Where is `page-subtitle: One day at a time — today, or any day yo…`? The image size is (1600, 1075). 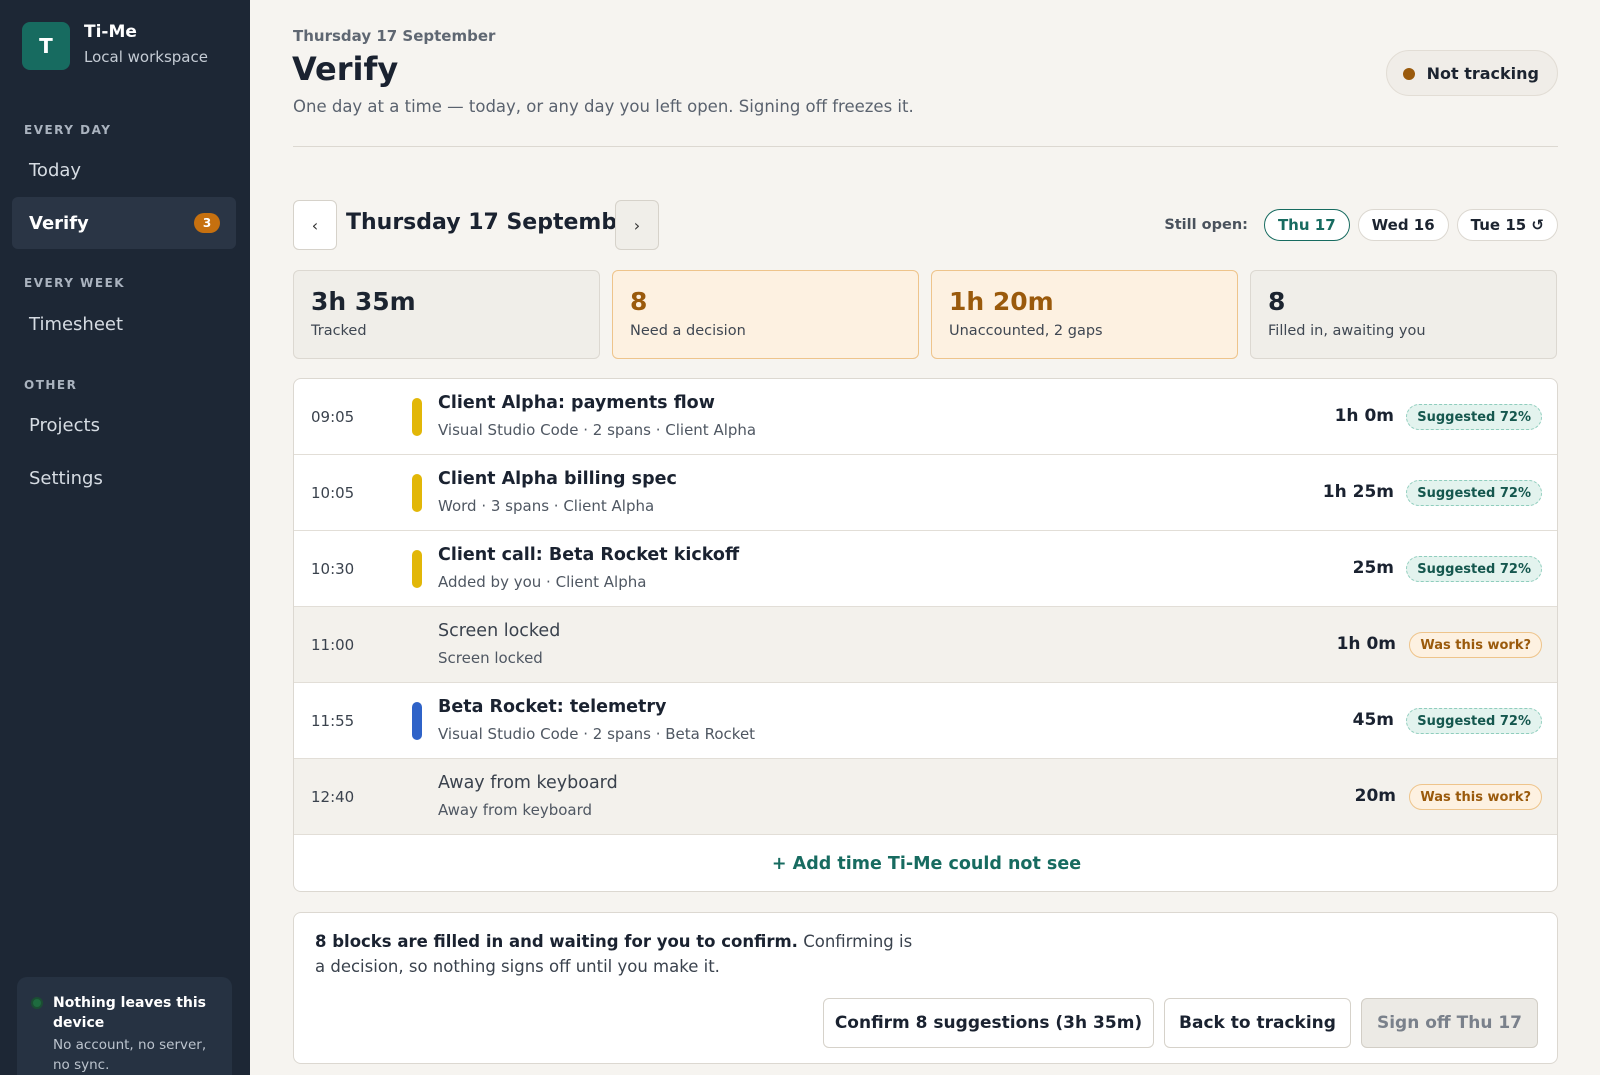
page-subtitle: One day at a time — today, or any day yo… is located at coordinates (603, 106).